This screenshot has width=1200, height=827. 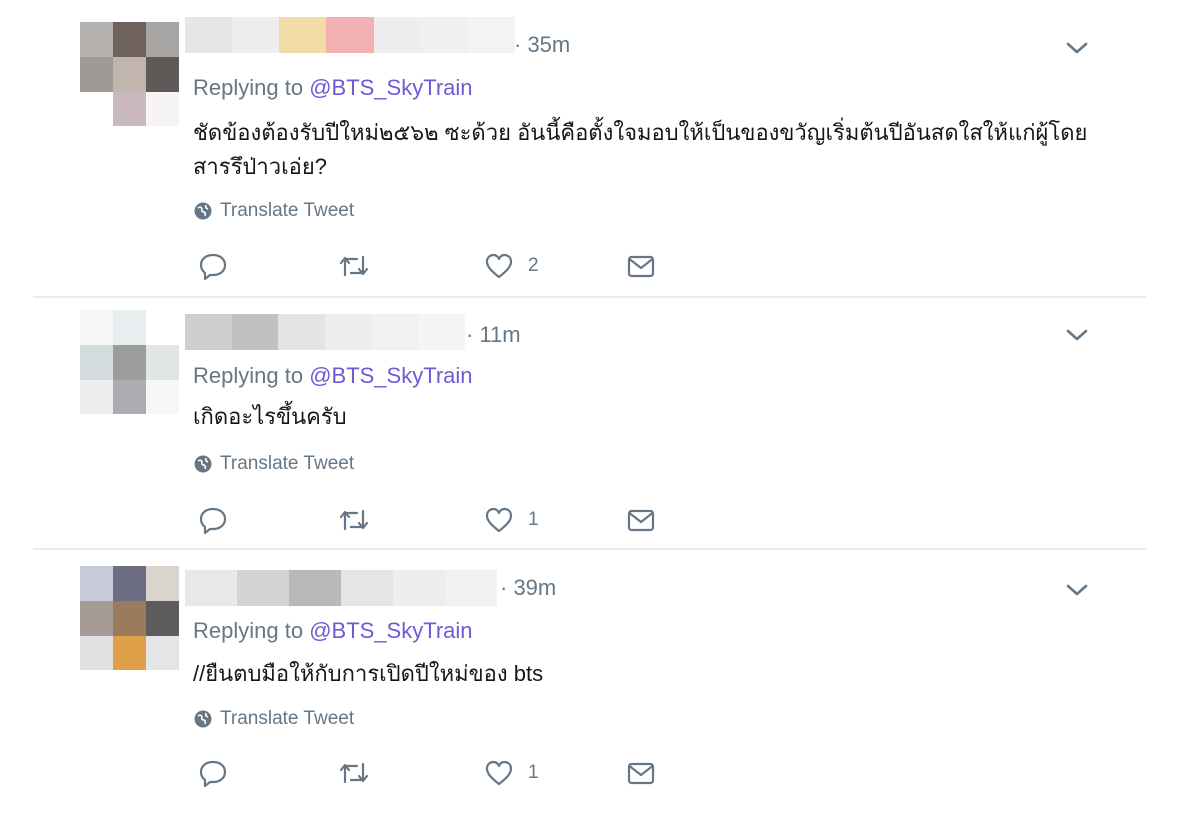 What do you see at coordinates (270, 416) in the screenshot?
I see `tweet-text: เกิดอะไรขึ้นครับ` at bounding box center [270, 416].